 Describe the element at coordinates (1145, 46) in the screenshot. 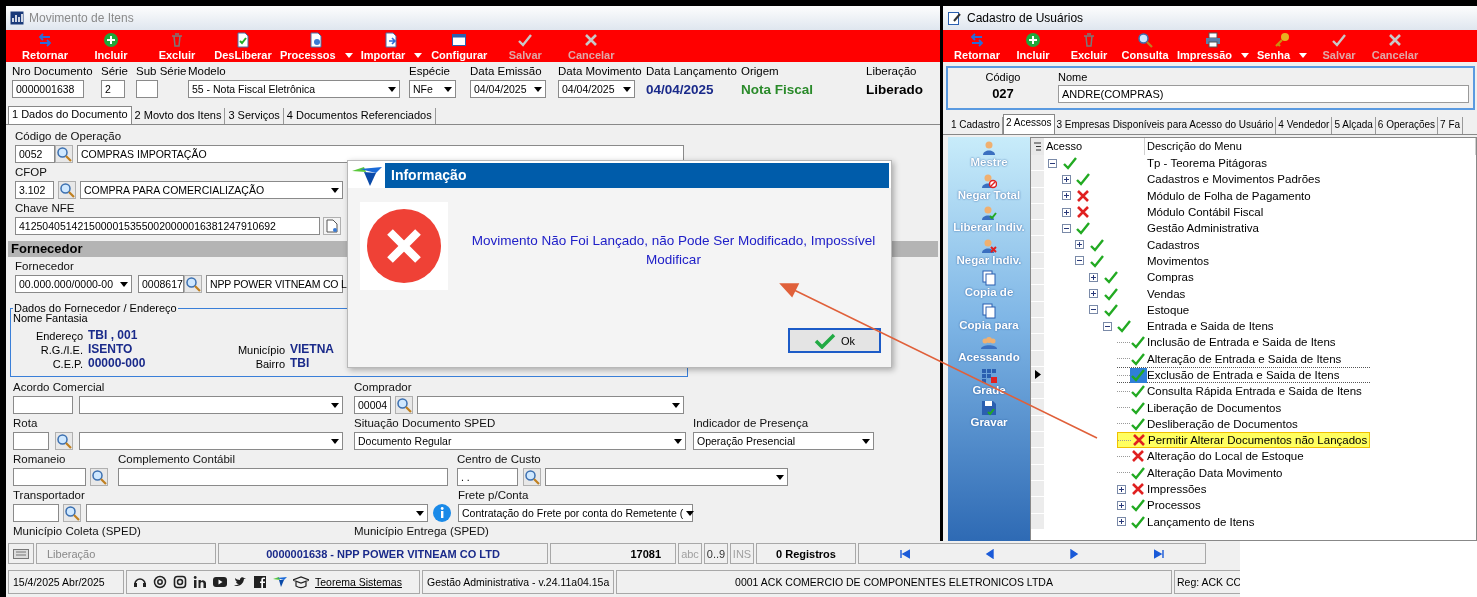

I see `toolbar-button: Consulta` at that location.